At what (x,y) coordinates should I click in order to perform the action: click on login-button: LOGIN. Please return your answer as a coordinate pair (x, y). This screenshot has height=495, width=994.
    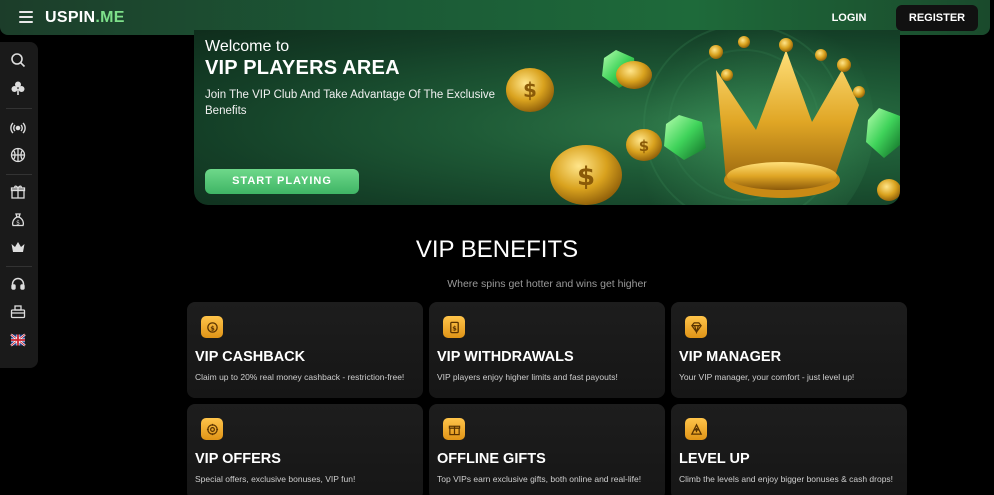
    Looking at the image, I should click on (849, 18).